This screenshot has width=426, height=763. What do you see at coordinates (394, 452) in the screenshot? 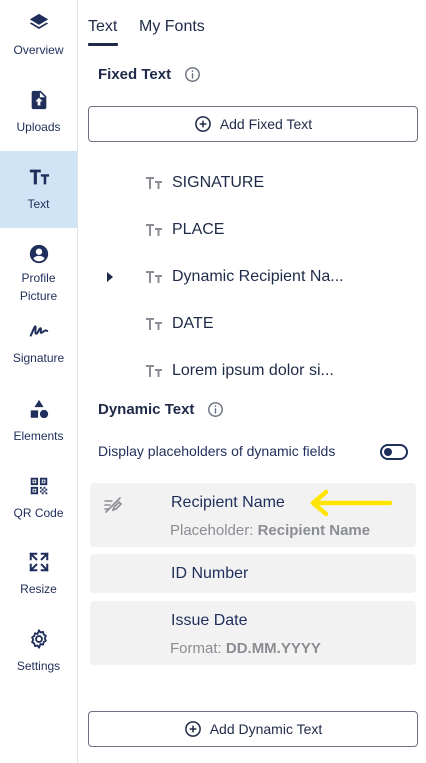
I see `display-placeholders-toggle` at bounding box center [394, 452].